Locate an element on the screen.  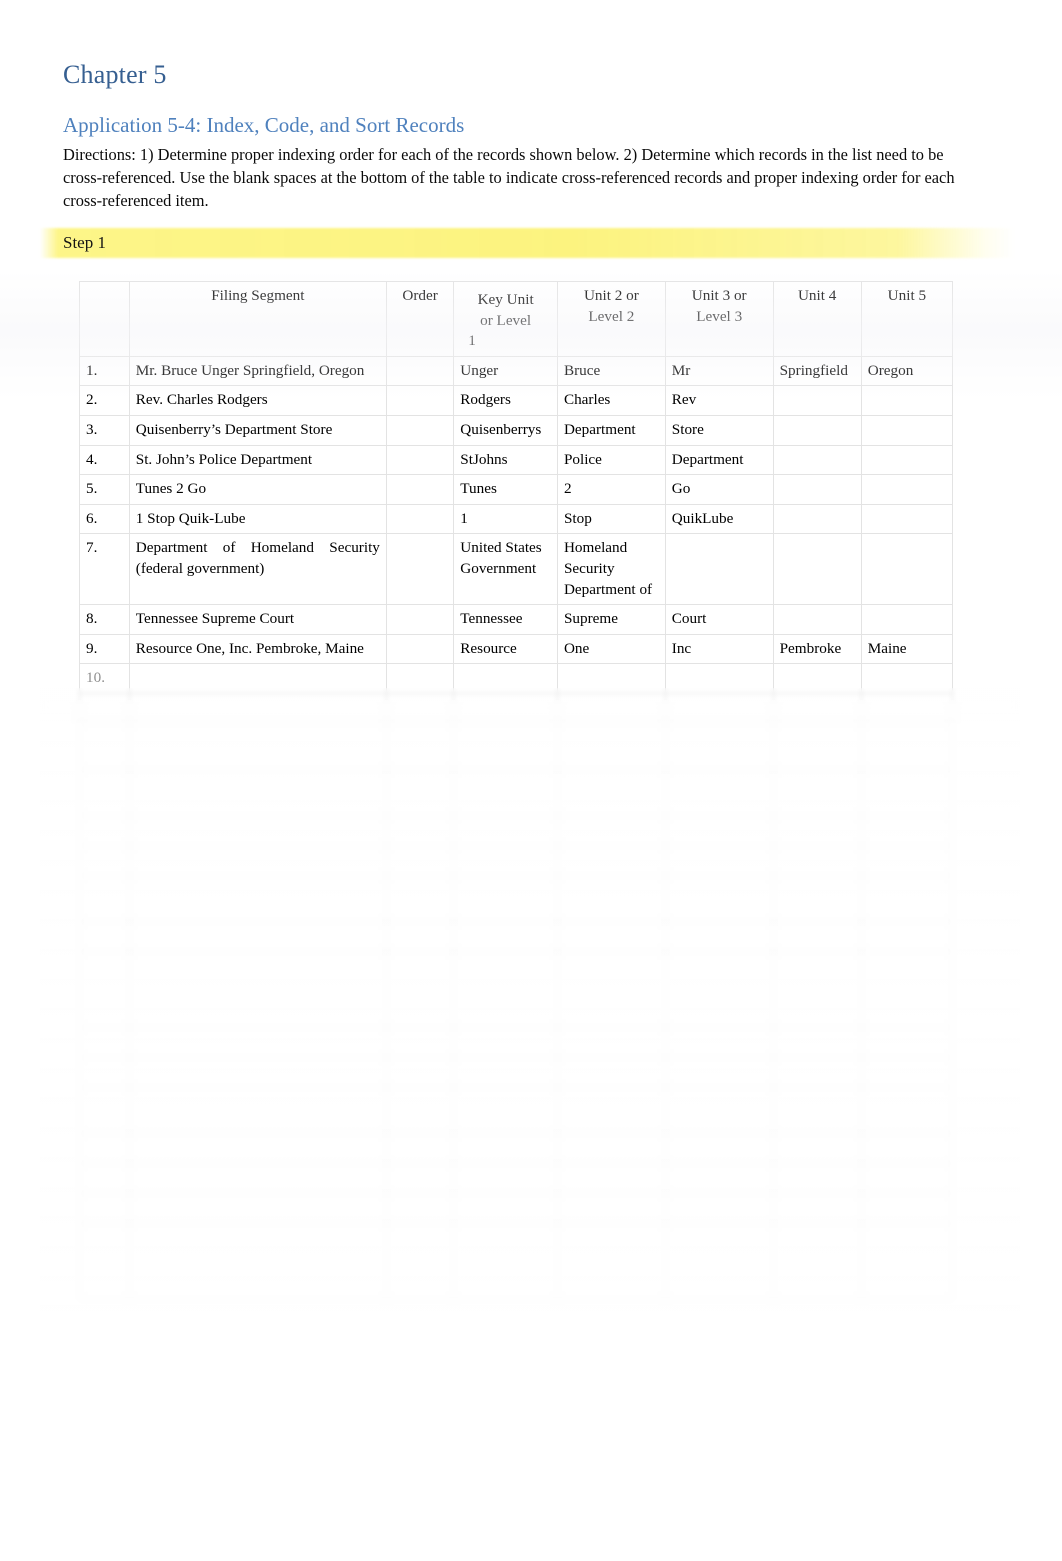
step-label: Step 1 is located at coordinates (84, 242).